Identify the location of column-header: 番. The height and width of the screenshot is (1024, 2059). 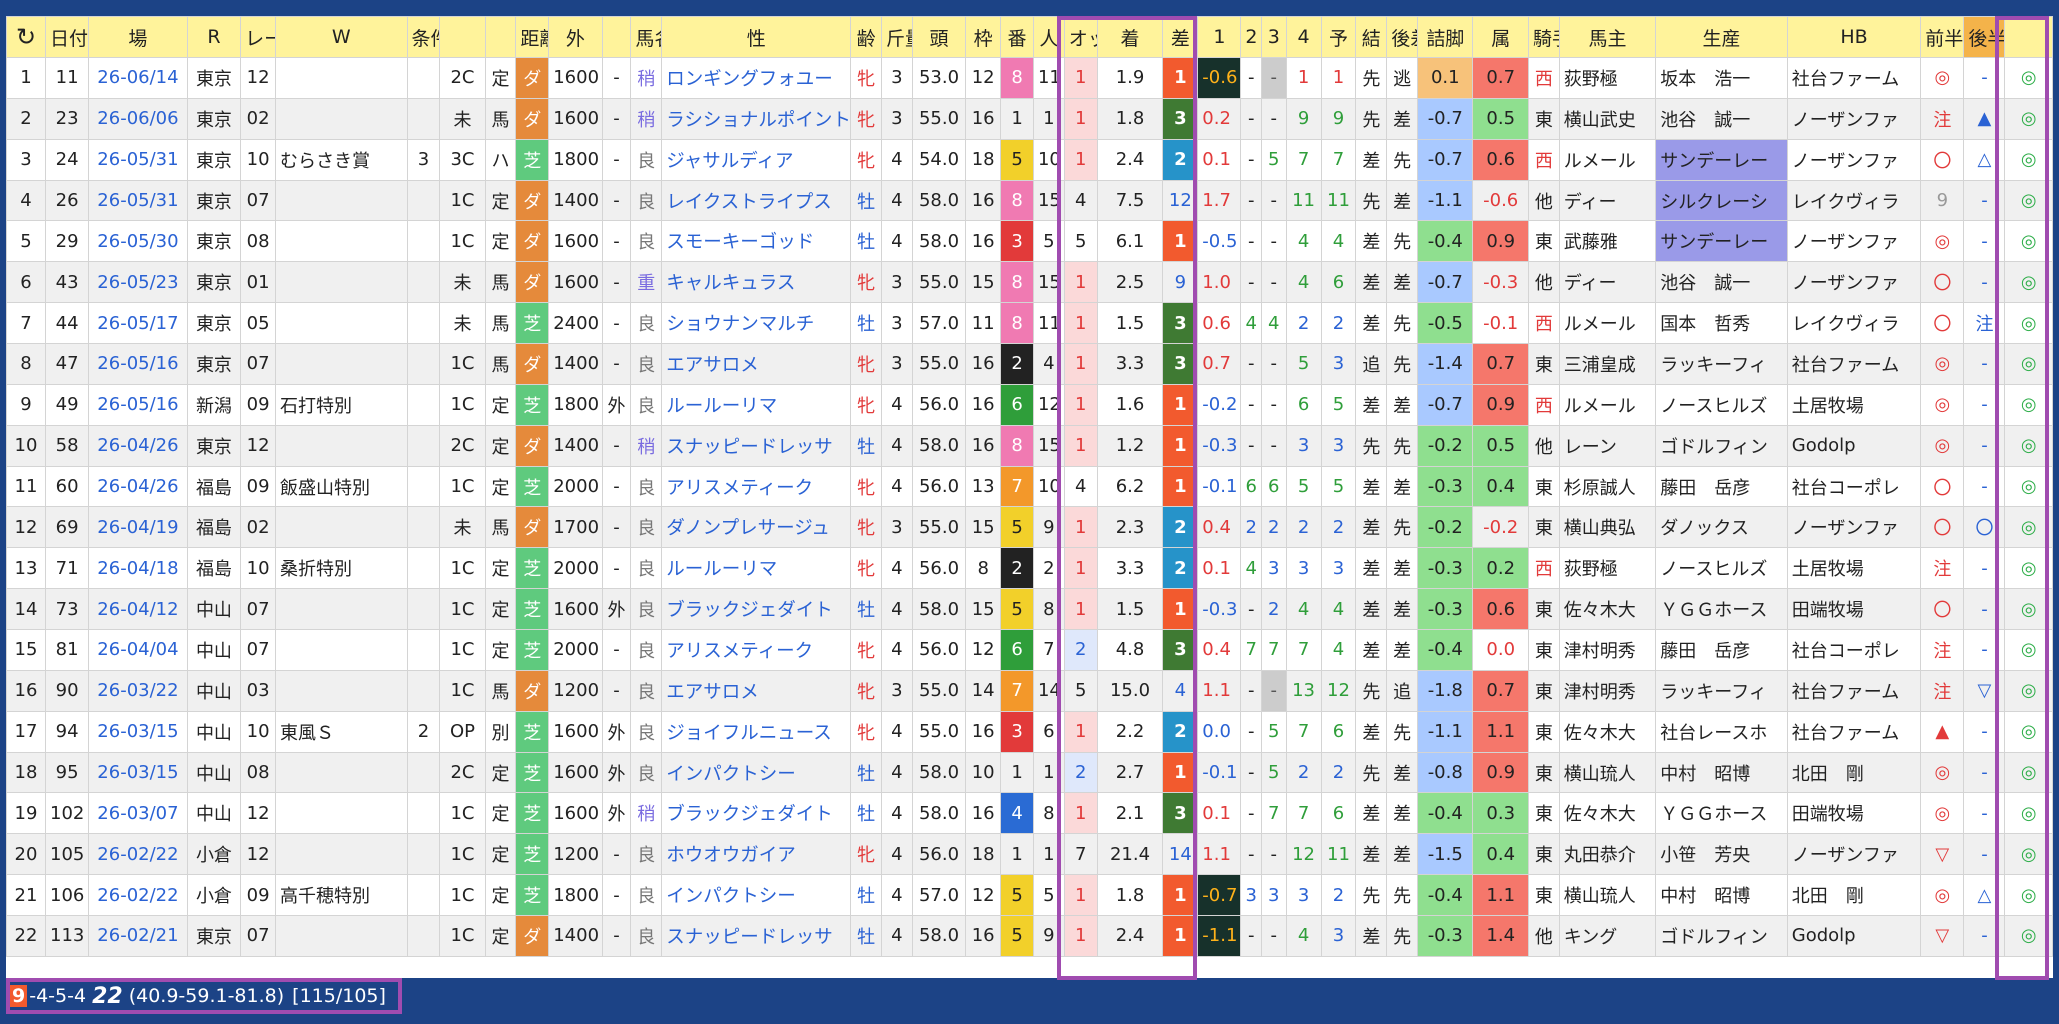
(1017, 37).